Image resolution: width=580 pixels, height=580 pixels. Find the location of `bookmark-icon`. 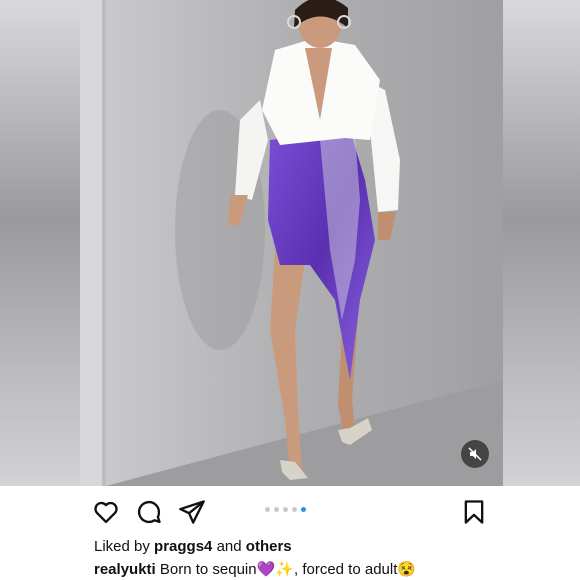

bookmark-icon is located at coordinates (474, 512).